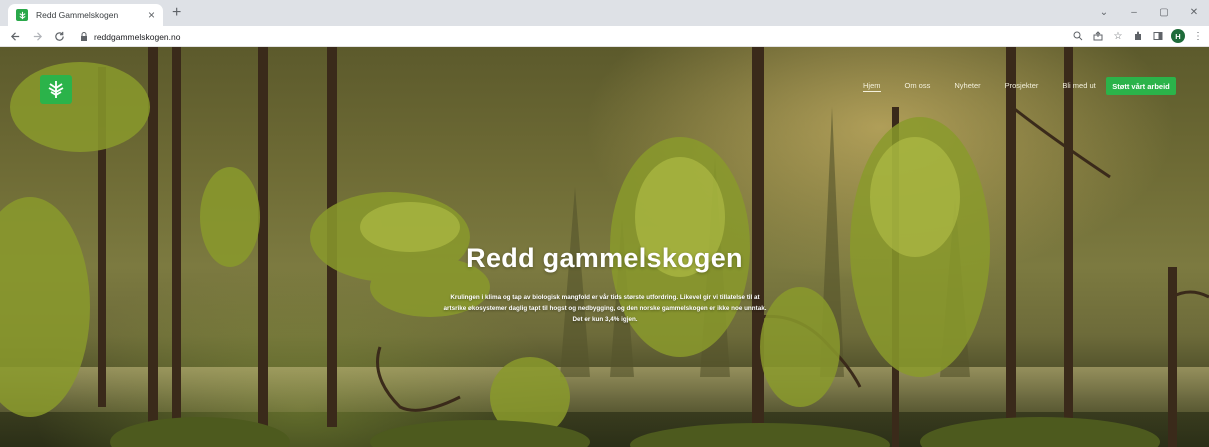 Image resolution: width=1209 pixels, height=447 pixels. Describe the element at coordinates (77, 15) in the screenshot. I see `tab-title: Redd Gammelskogen` at that location.